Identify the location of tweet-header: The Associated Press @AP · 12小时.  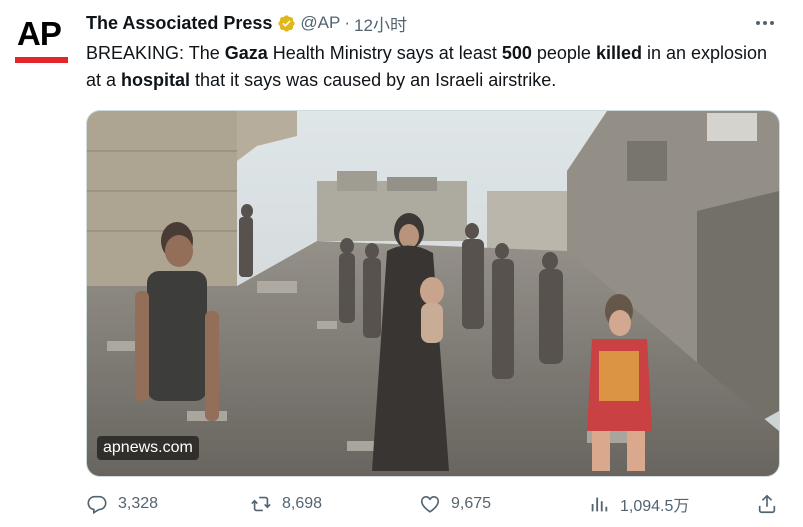
(246, 23).